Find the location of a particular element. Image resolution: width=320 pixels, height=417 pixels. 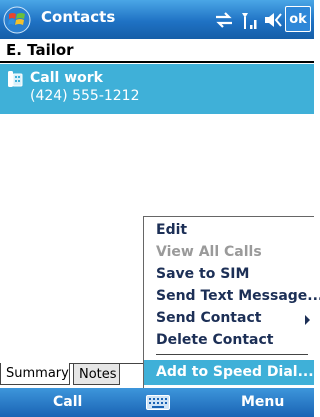

contact-name: E. Tailor is located at coordinates (157, 51).